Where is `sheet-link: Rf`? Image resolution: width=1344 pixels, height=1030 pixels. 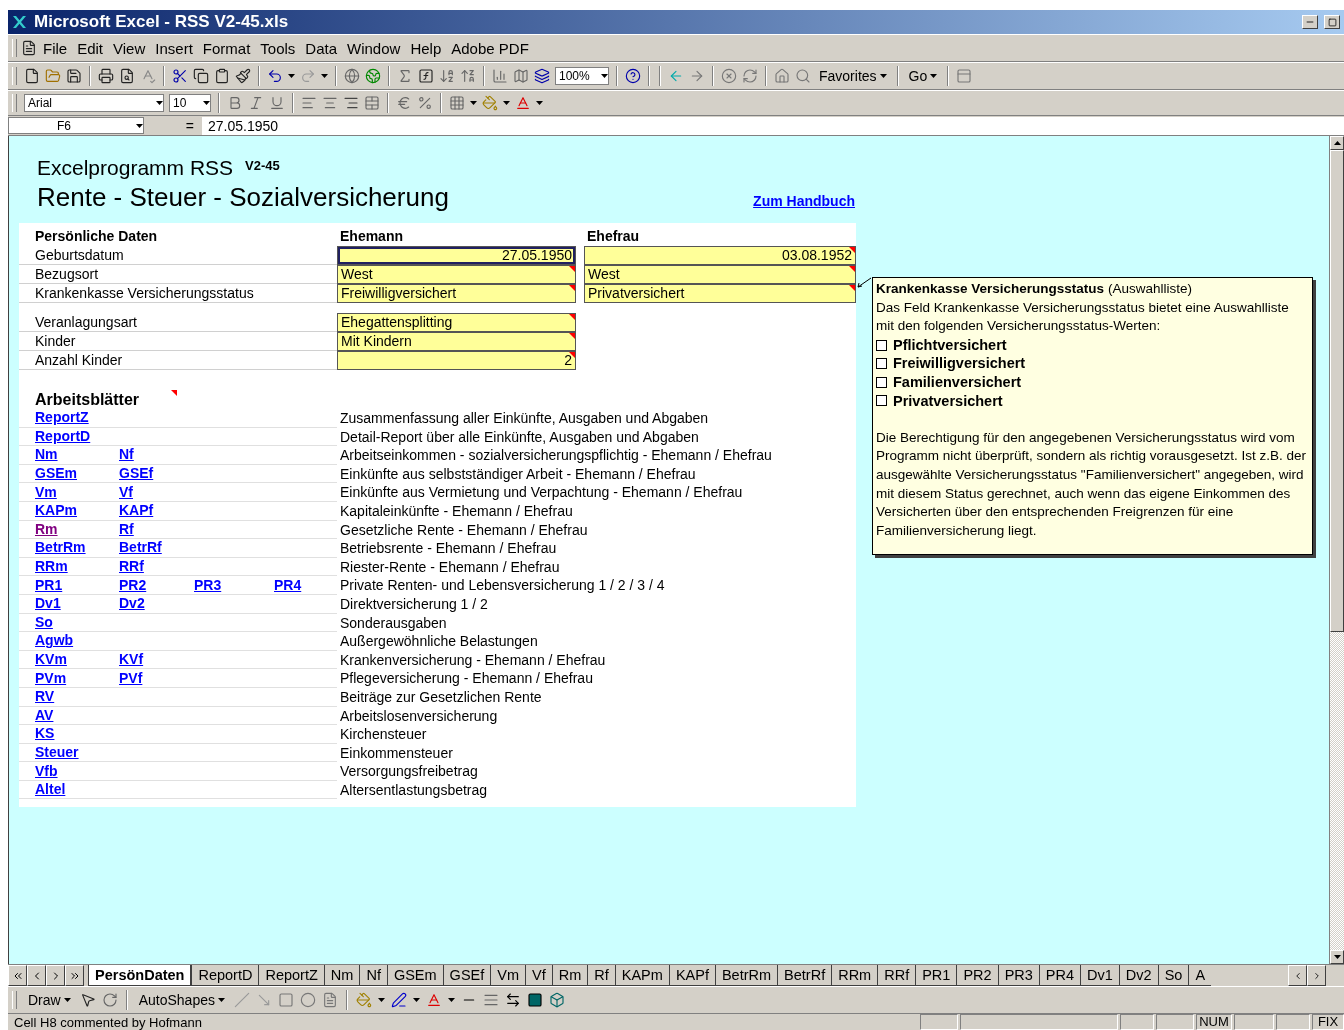
sheet-link: Rf is located at coordinates (126, 528).